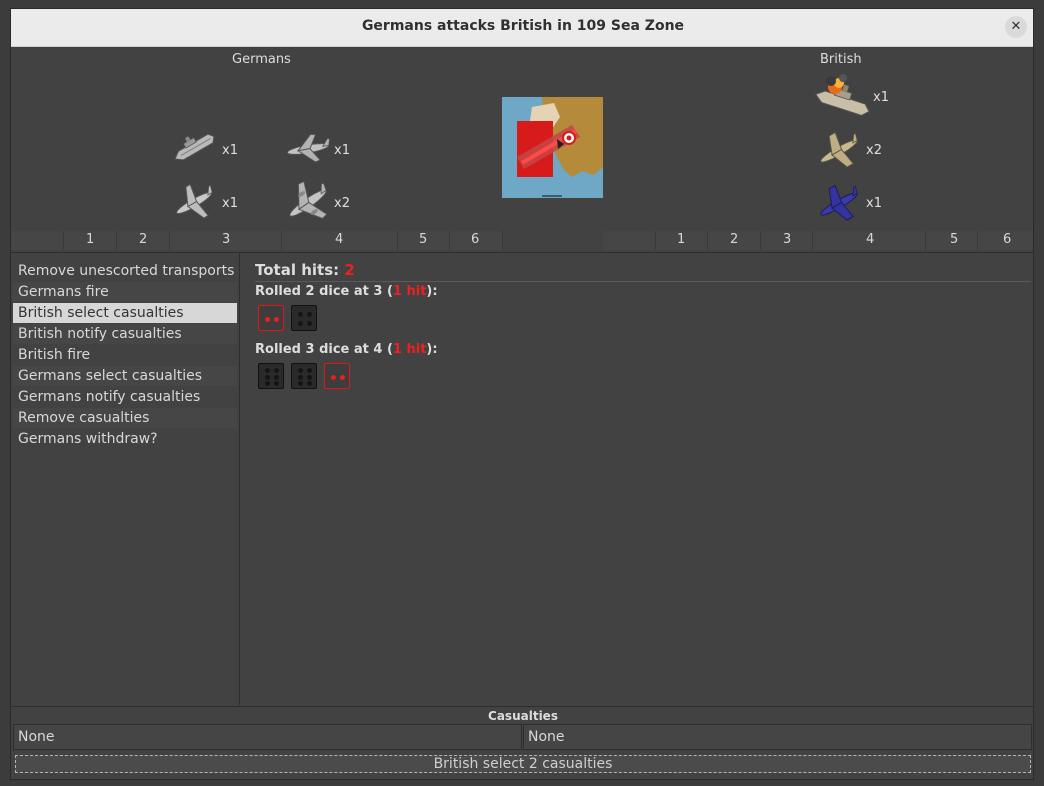 The width and height of the screenshot is (1044, 786). I want to click on blue-fighter-plane-icon, so click(839, 206).